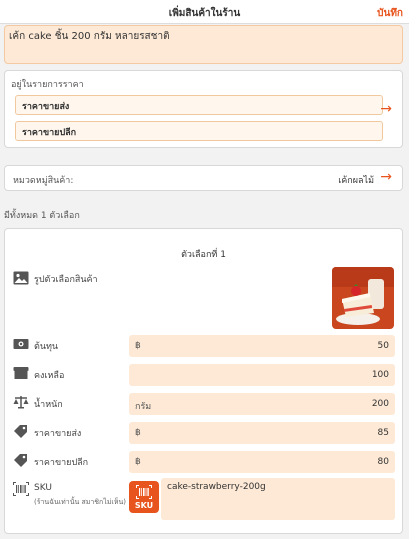 This screenshot has width=409, height=539. What do you see at coordinates (383, 462) in the screenshot?
I see `retail-value: 80` at bounding box center [383, 462].